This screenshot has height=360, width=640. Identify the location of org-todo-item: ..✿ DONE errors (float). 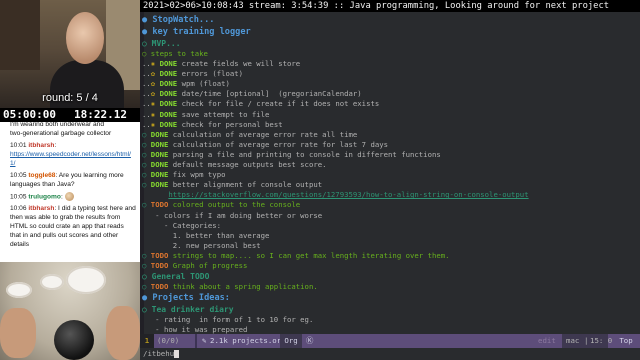
(389, 74).